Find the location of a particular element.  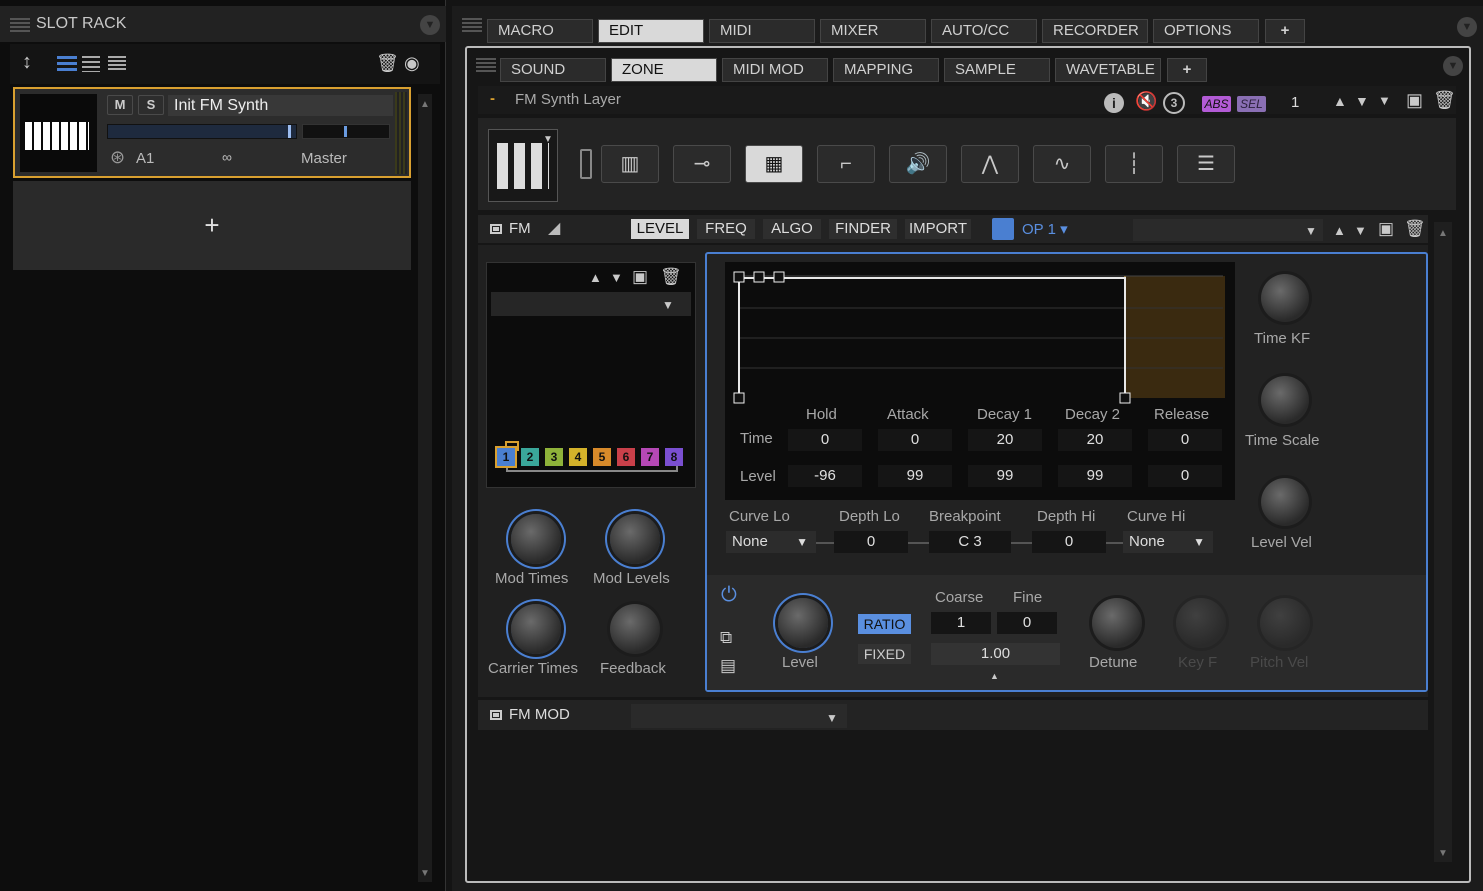

modmatrix-module-button: ☰ is located at coordinates (1206, 164).